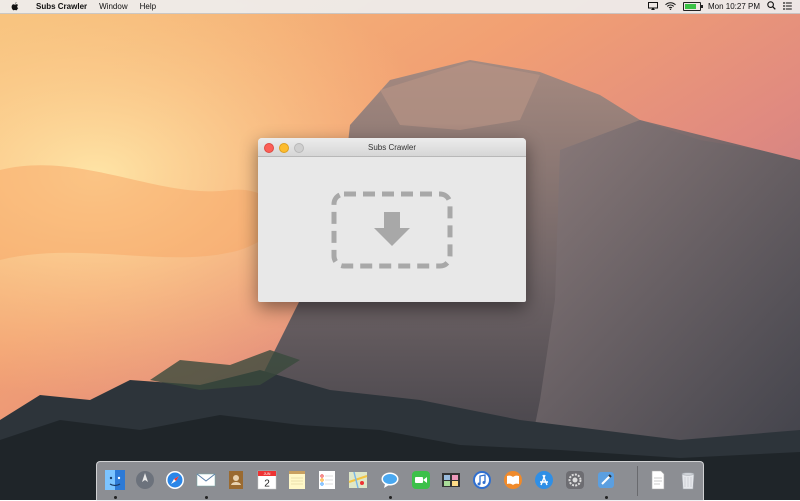 The height and width of the screenshot is (501, 800). I want to click on launchpad-icon, so click(145, 480).